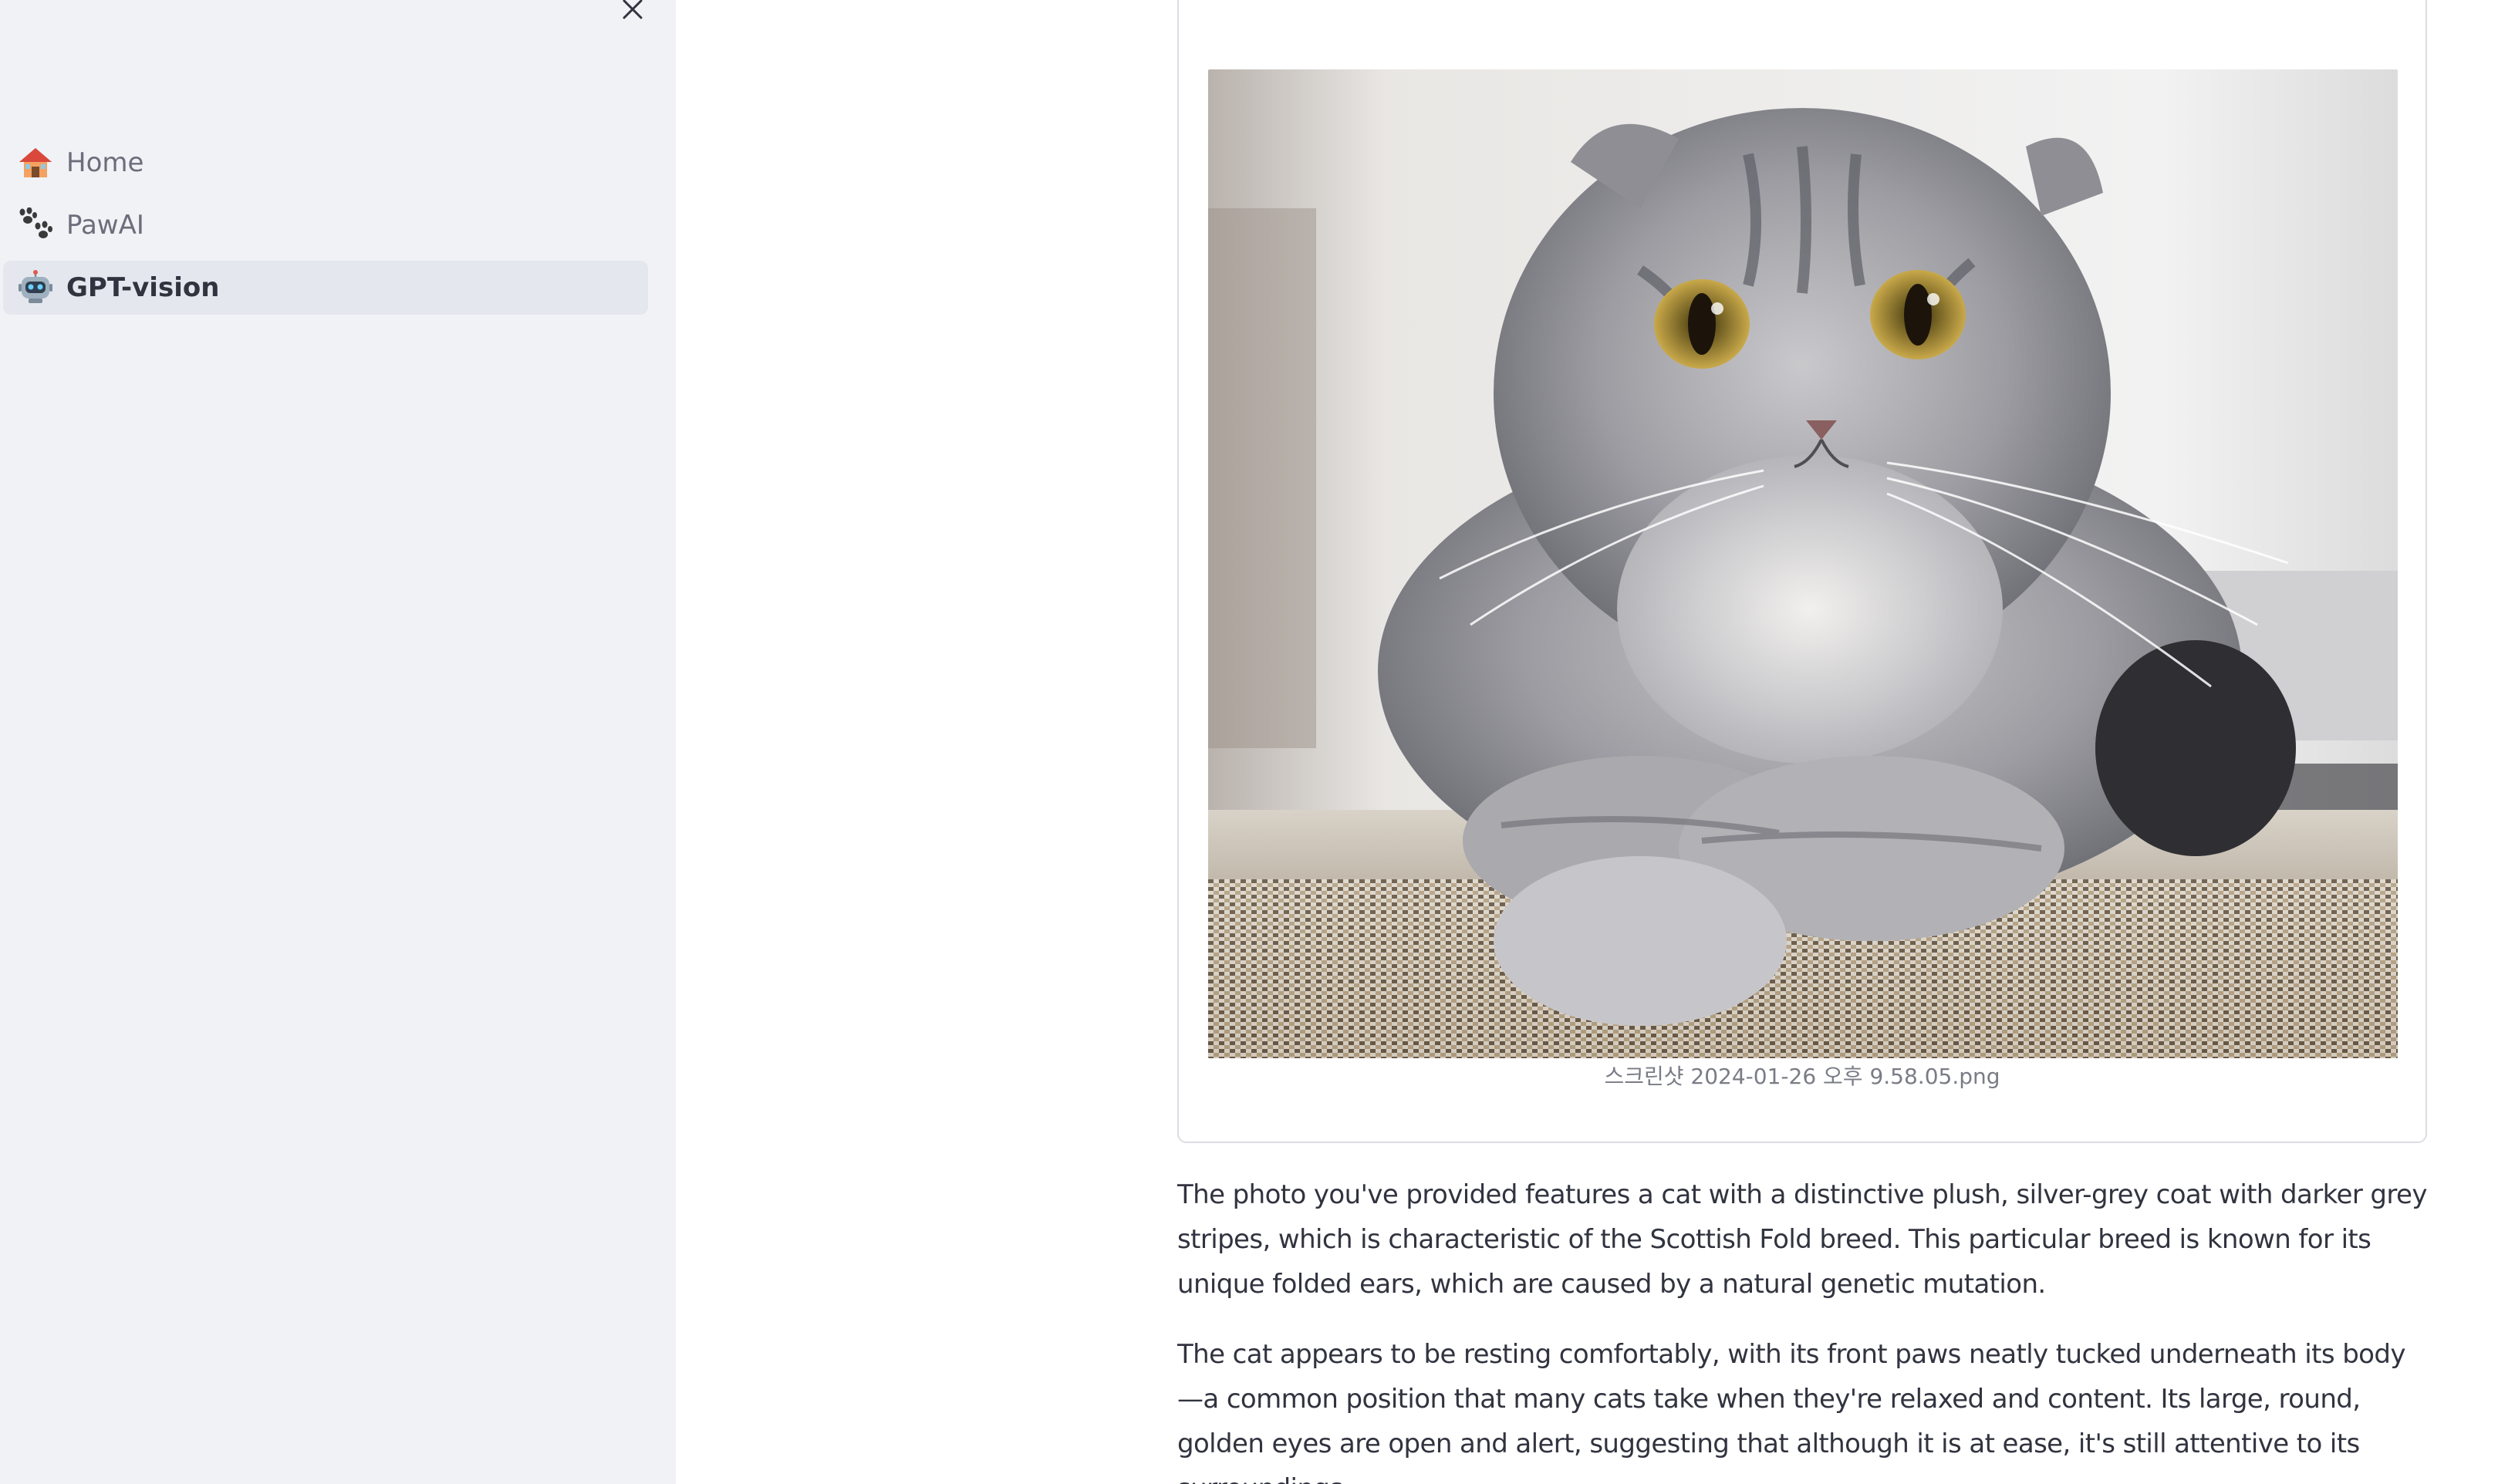 The width and height of the screenshot is (2515, 1484). I want to click on house-emoji-icon, so click(35, 162).